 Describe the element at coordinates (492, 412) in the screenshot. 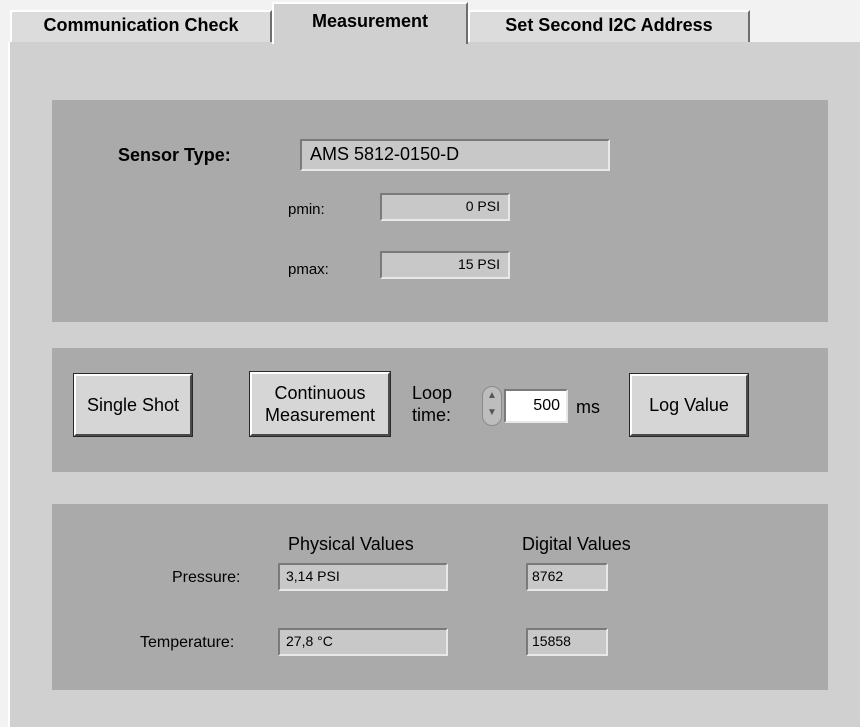

I see `decrement-arrow-icon: ▼` at that location.